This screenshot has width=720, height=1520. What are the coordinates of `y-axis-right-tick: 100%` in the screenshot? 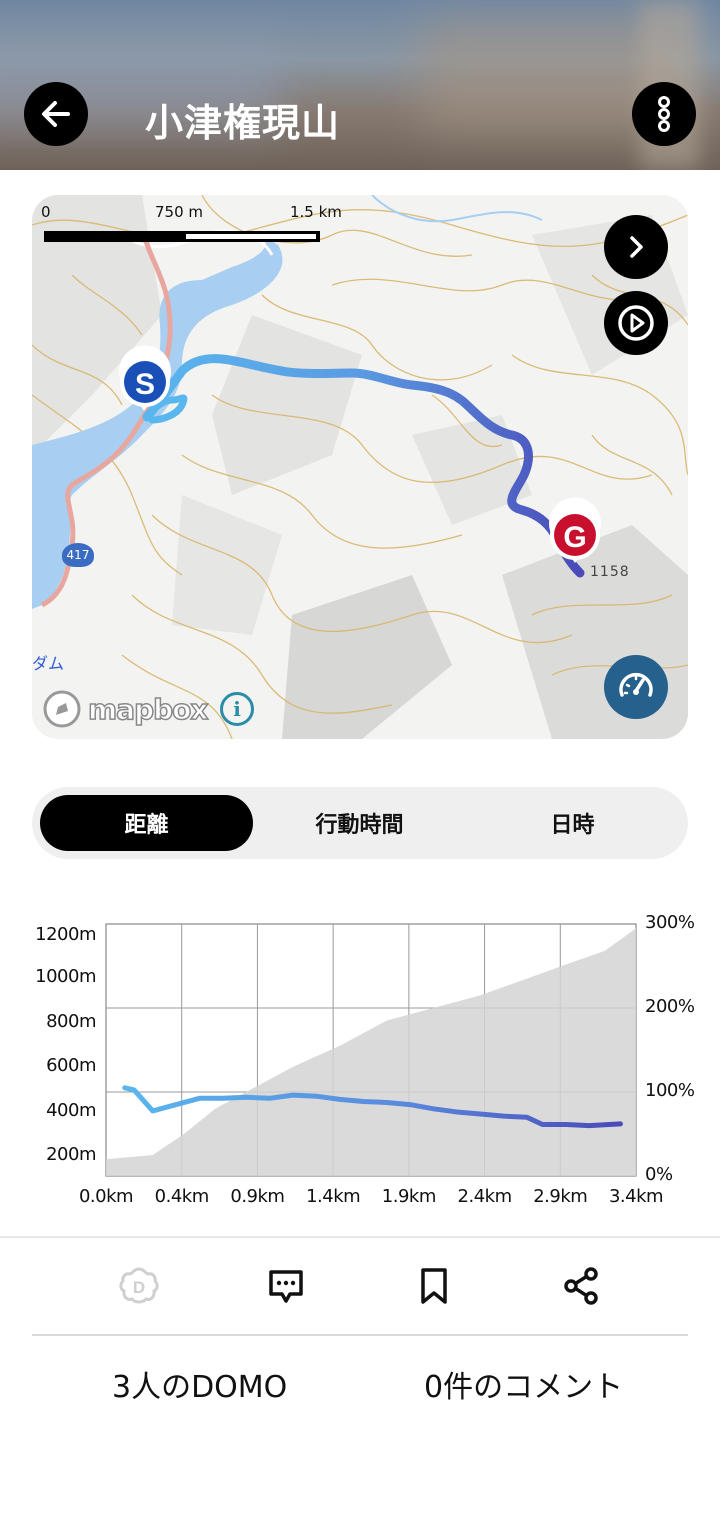 It's located at (670, 1090).